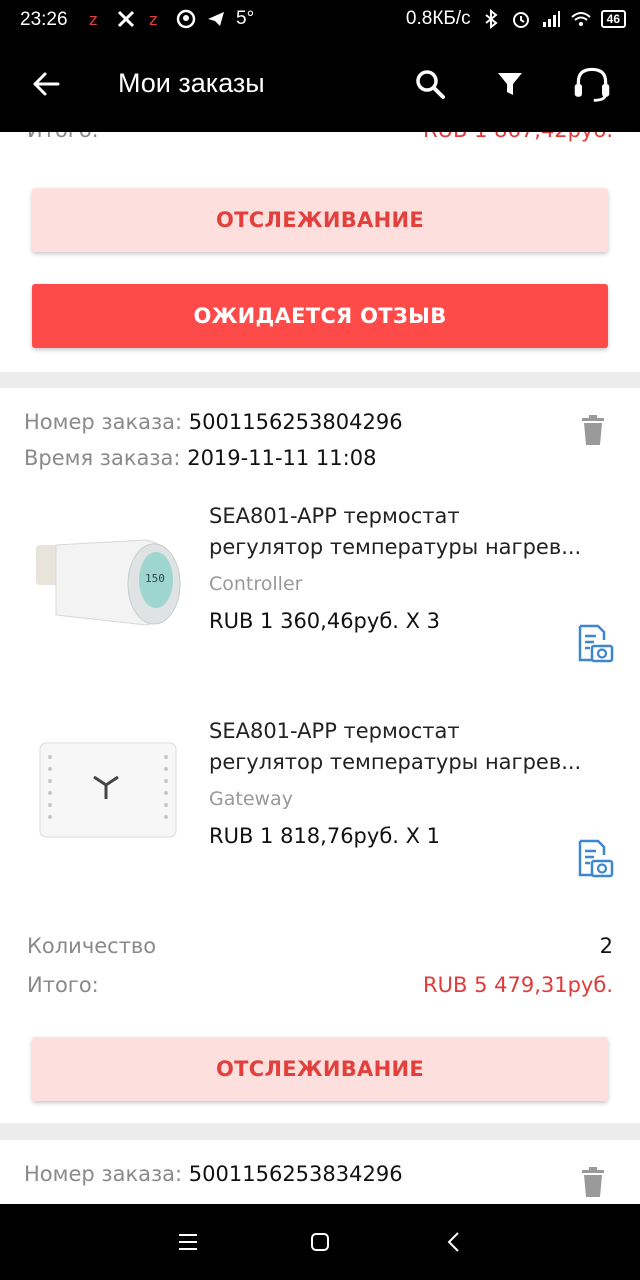 This screenshot has height=1280, width=640. Describe the element at coordinates (186, 19) in the screenshot. I see `github-icon` at that location.